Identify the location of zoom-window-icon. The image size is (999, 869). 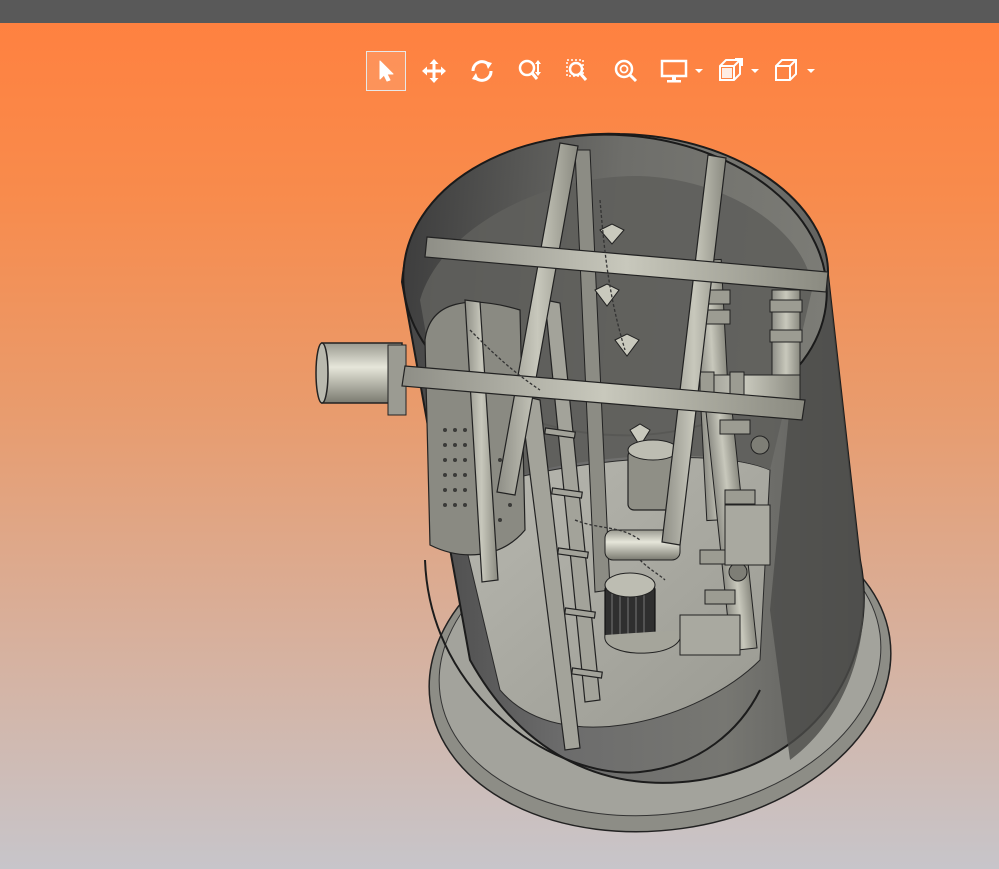
(577, 70).